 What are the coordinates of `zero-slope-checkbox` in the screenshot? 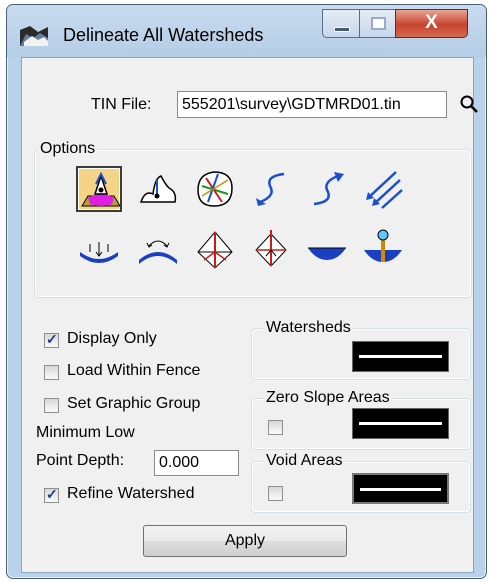 It's located at (275, 427).